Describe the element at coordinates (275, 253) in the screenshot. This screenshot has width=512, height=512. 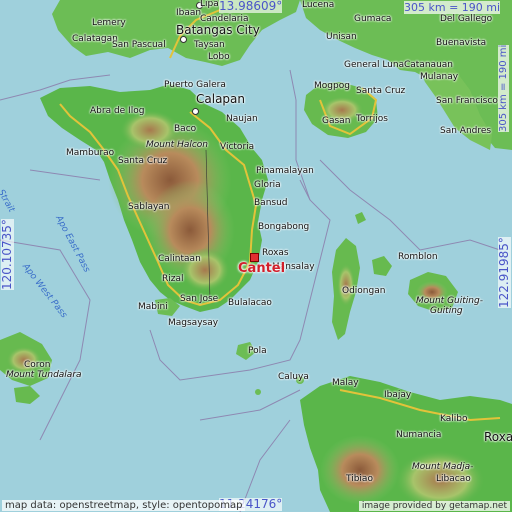
I see `place-roxas: Roxas` at that location.